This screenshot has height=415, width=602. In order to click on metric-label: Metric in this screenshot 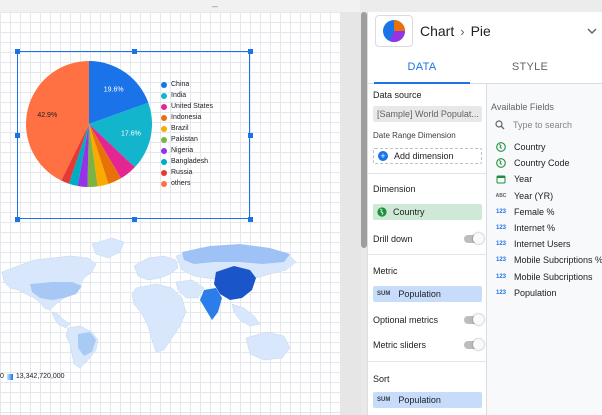, I will do `click(385, 271)`.